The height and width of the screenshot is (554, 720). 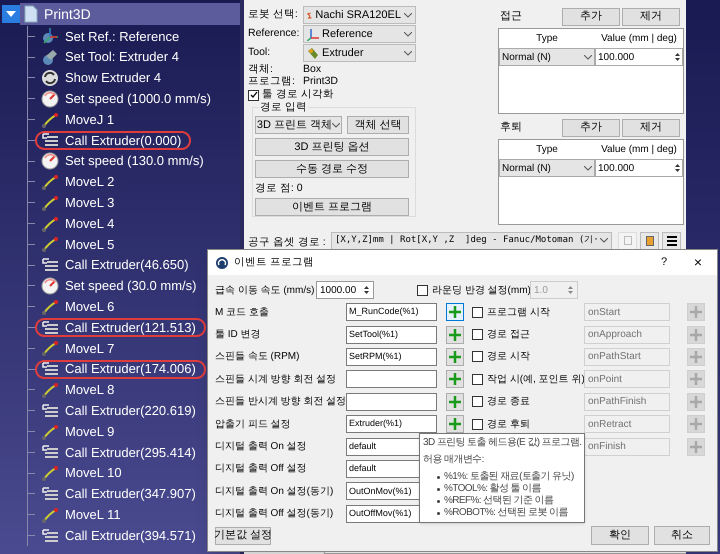 What do you see at coordinates (492, 489) in the screenshot?
I see `tooltip-text: %TOOL%: 활성 툴 이름` at bounding box center [492, 489].